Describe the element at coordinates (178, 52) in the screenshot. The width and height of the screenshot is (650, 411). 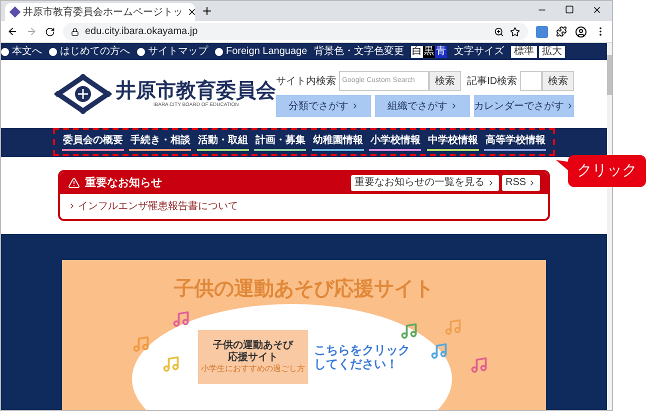
I see `utility-link: サイトマップ` at that location.